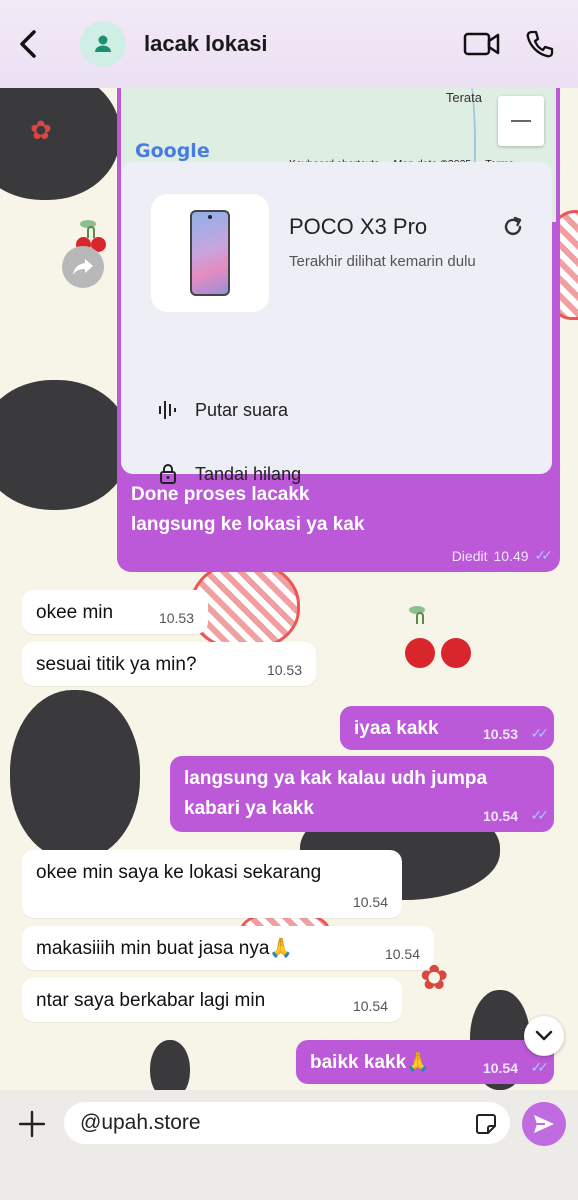 The height and width of the screenshot is (1200, 578). What do you see at coordinates (165, 948) in the screenshot?
I see `message-text: makasiiih min buat jasa nya🙏` at bounding box center [165, 948].